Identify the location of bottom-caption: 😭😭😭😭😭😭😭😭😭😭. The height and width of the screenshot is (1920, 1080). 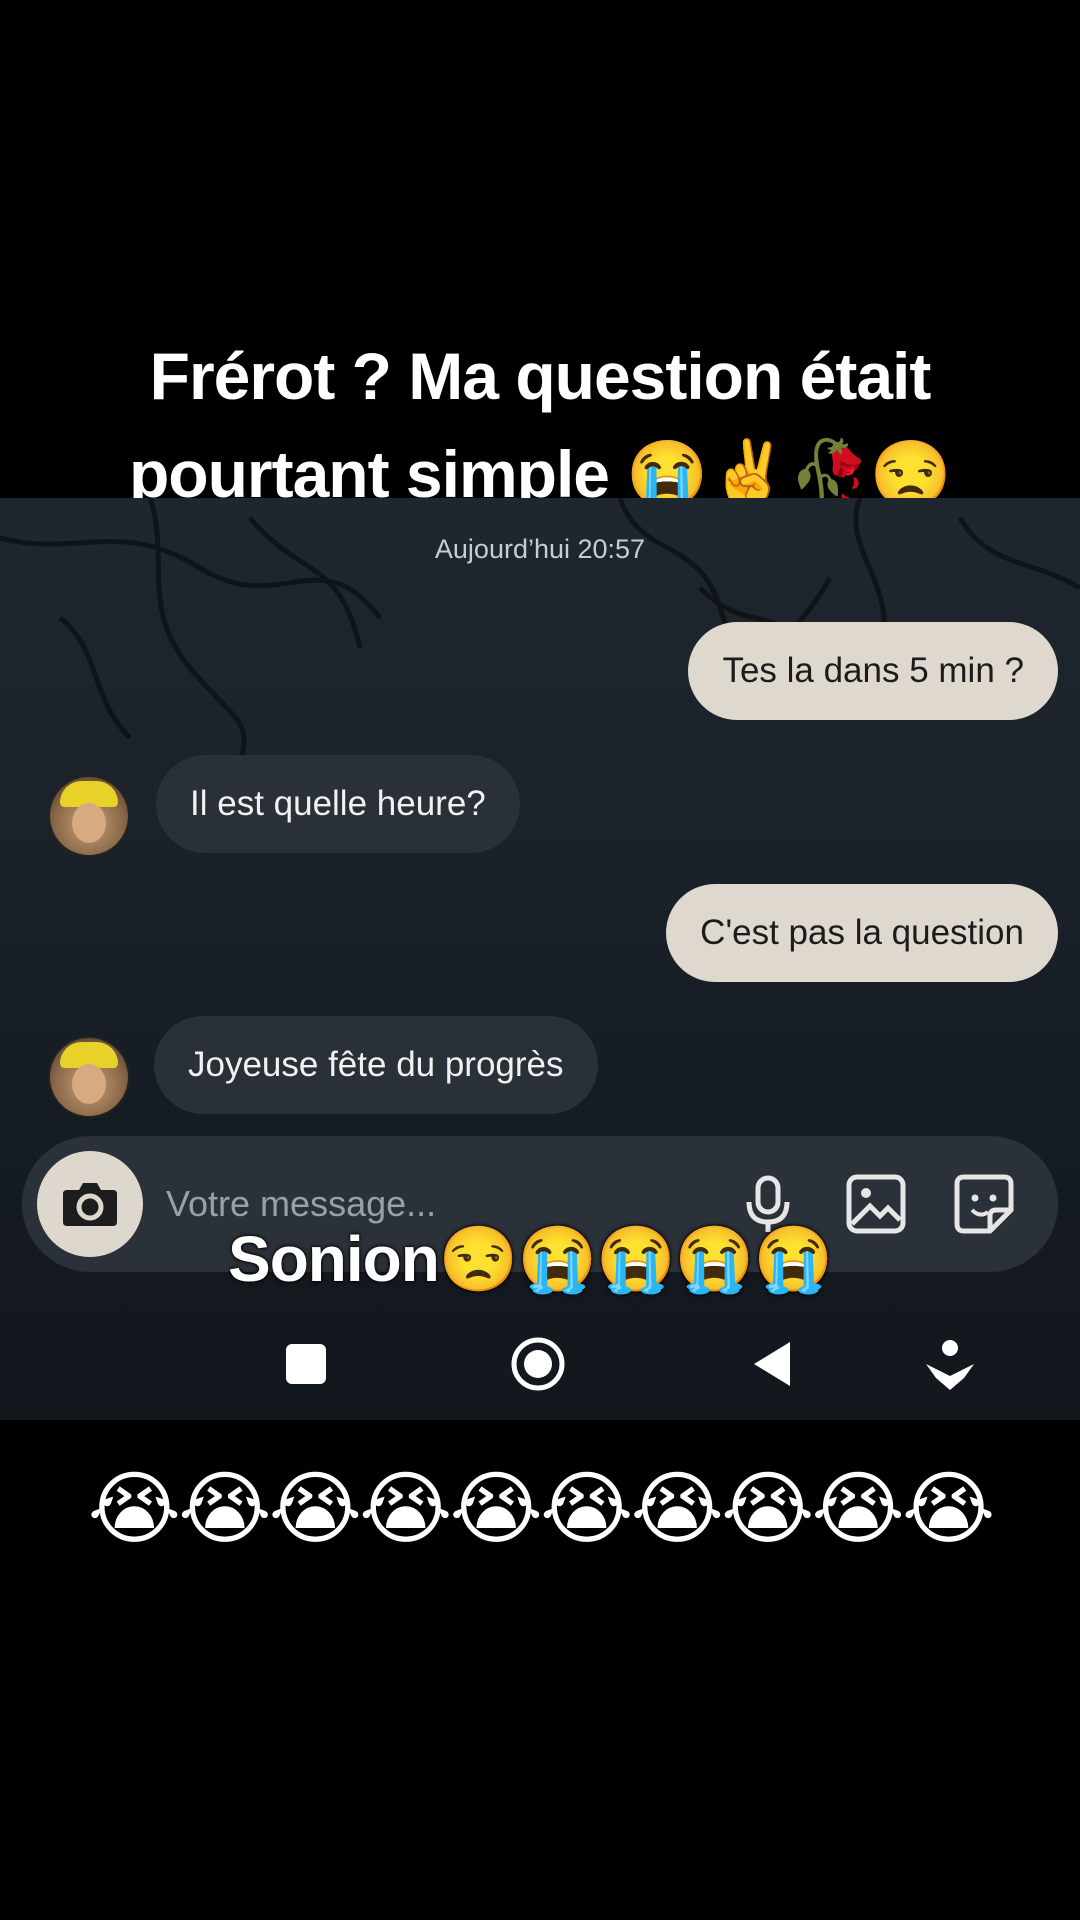
(541, 1508).